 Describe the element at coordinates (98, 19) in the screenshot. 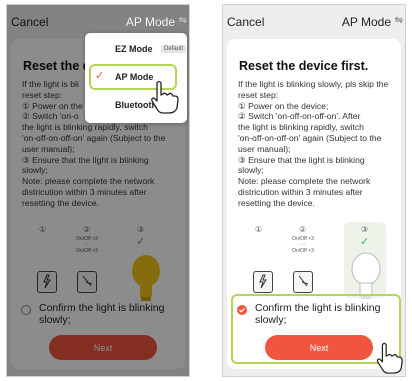

I see `top-bar-overlay: AP Mode ⇋` at that location.